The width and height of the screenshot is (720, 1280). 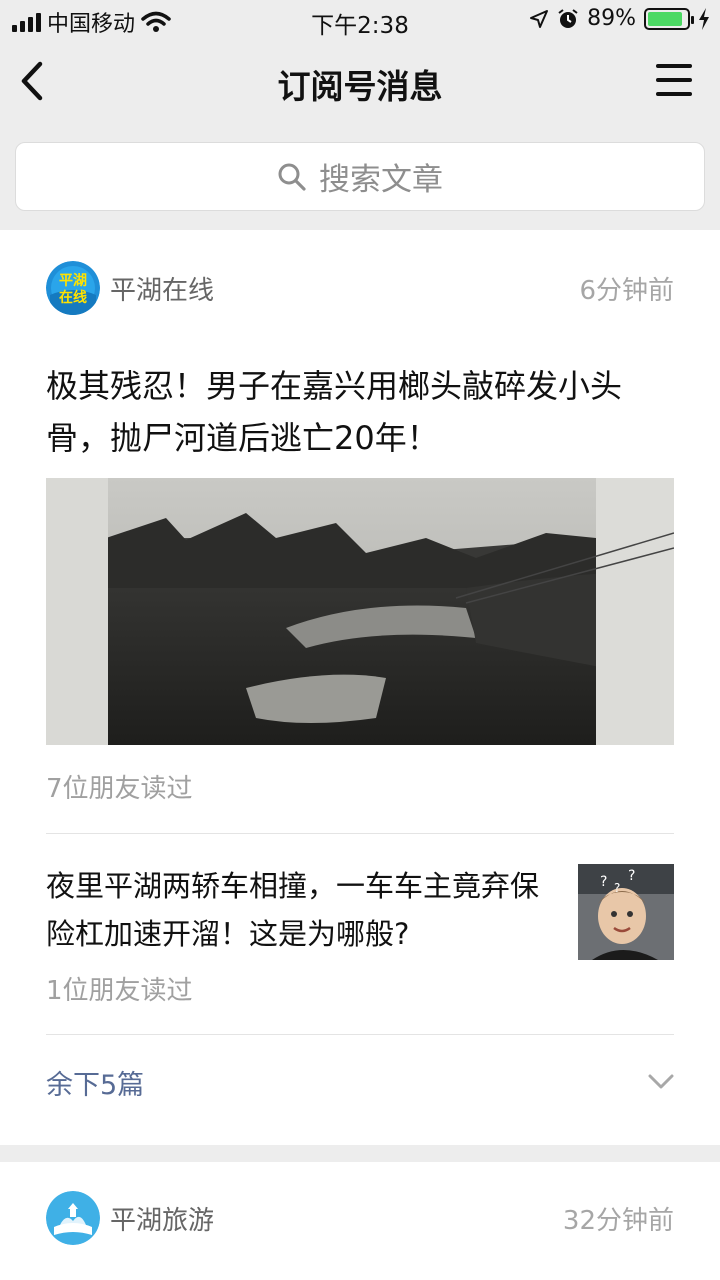 I want to click on sub-article-title: 夜里平湖两轿车相撞，一车车主竟弃保险杠加速开溜！这是为哪般?, so click(x=296, y=910).